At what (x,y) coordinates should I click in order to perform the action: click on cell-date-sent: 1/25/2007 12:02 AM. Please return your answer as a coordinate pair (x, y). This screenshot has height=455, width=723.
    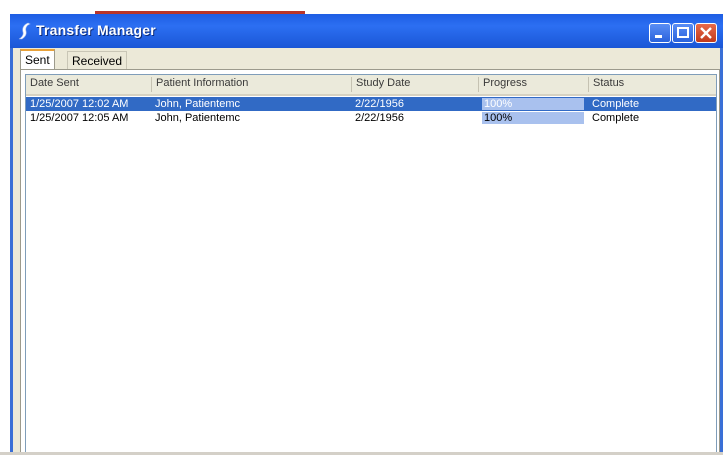
    Looking at the image, I should click on (79, 104).